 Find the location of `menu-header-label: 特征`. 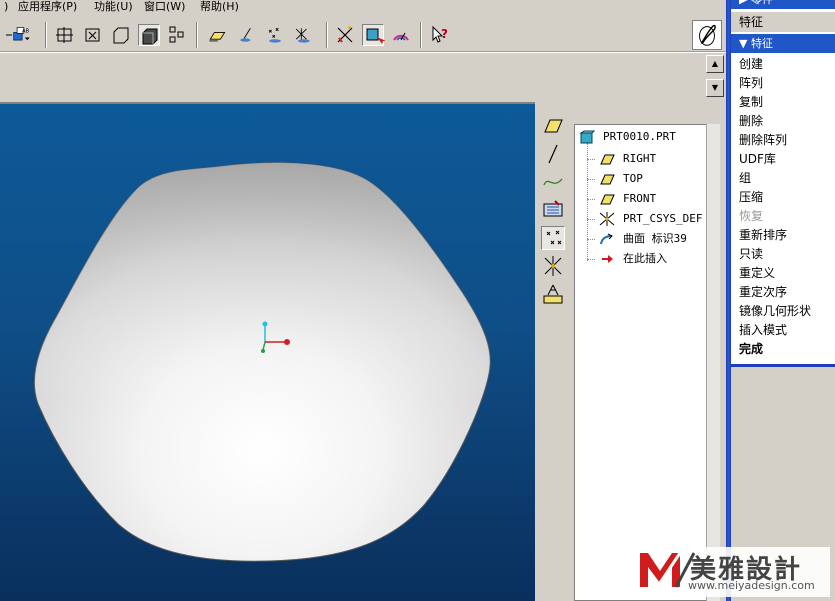

menu-header-label: 特征 is located at coordinates (761, 43).